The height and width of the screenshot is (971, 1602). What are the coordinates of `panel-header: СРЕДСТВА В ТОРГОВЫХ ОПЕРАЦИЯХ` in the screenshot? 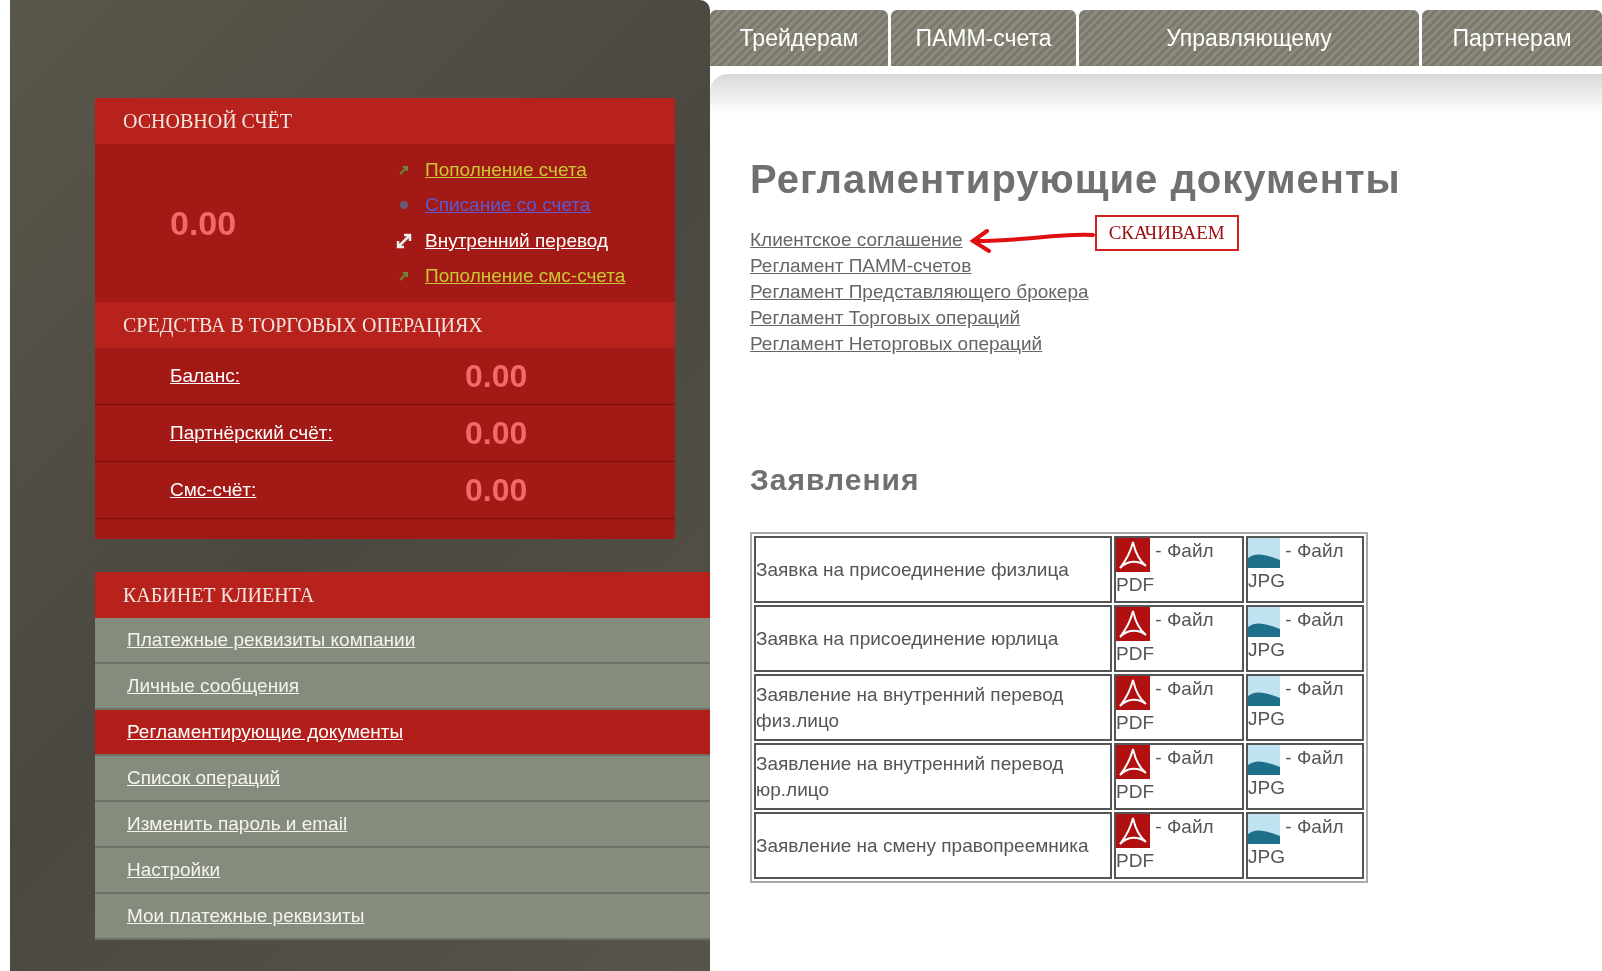 It's located at (385, 325).